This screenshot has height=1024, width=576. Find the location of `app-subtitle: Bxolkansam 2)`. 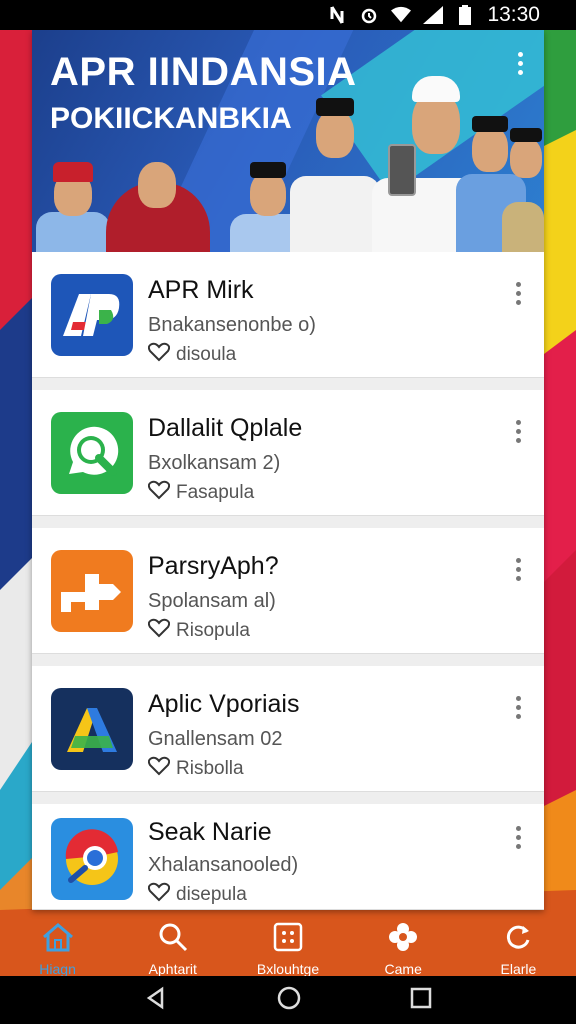

app-subtitle: Bxolkansam 2) is located at coordinates (214, 463).